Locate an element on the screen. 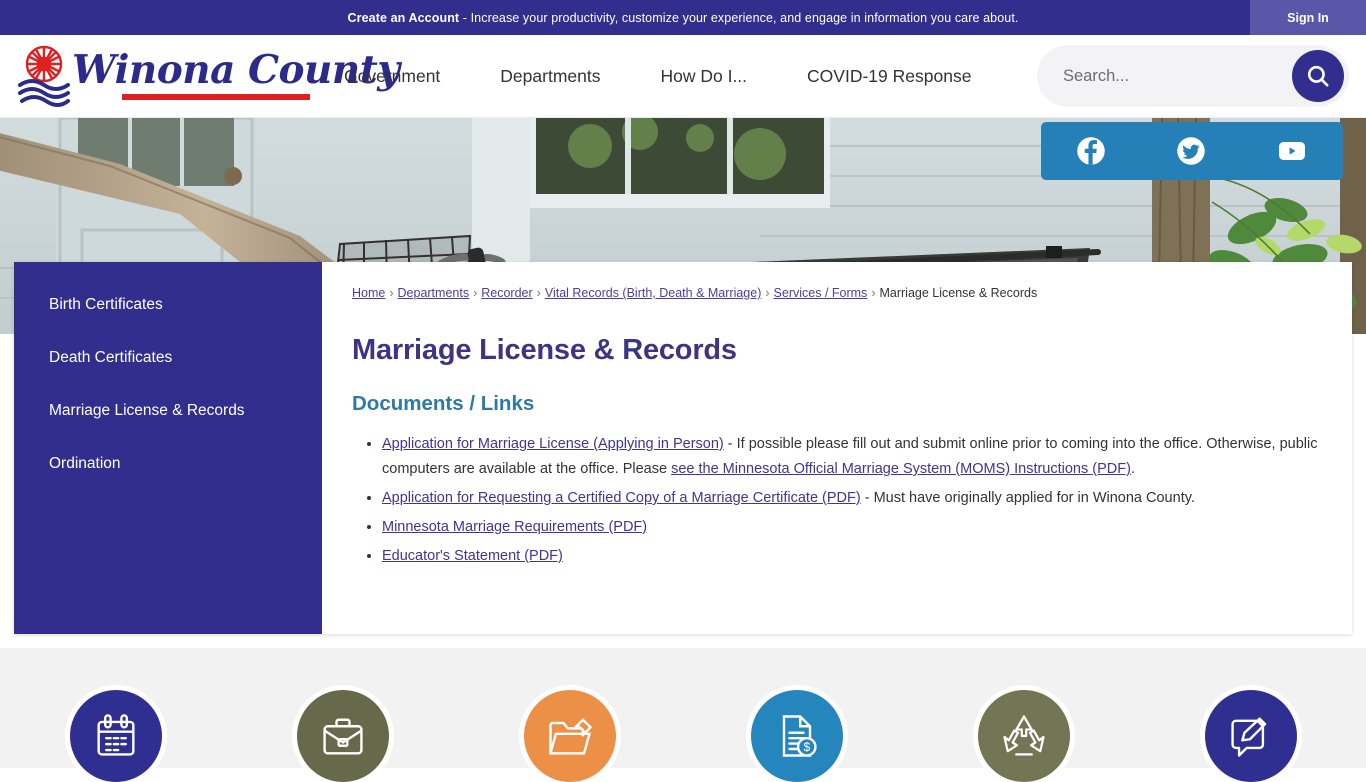 The width and height of the screenshot is (1366, 782). breadcrumb-item-recorder: Recorder is located at coordinates (506, 293).